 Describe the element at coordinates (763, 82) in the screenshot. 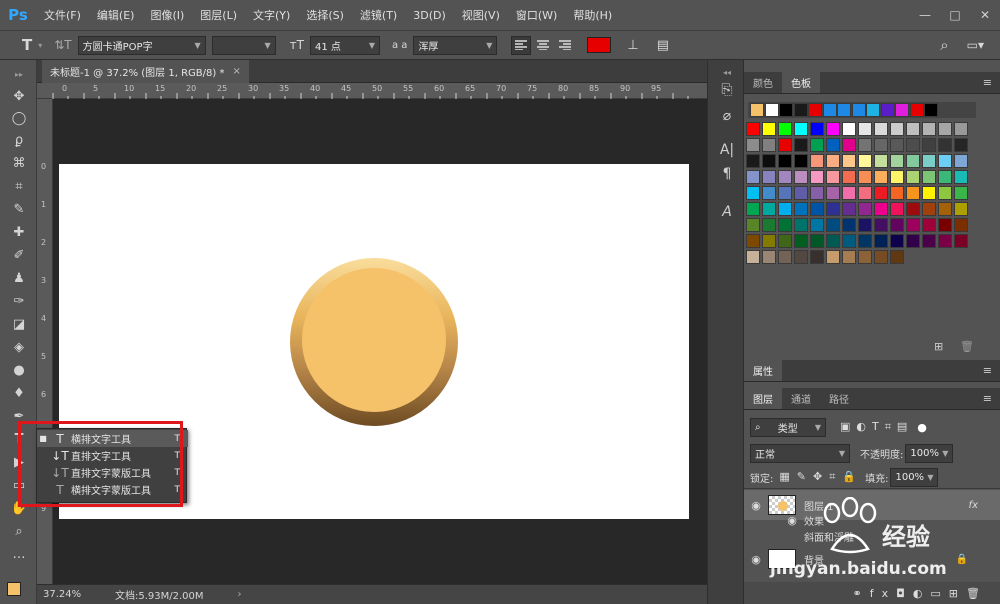

I see `tab-color: 颜色` at that location.